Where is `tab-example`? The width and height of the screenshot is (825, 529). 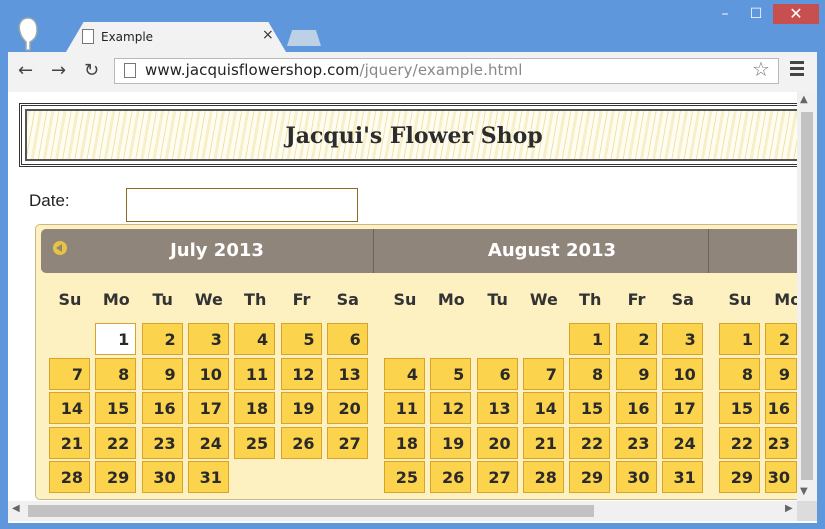
tab-example is located at coordinates (176, 37).